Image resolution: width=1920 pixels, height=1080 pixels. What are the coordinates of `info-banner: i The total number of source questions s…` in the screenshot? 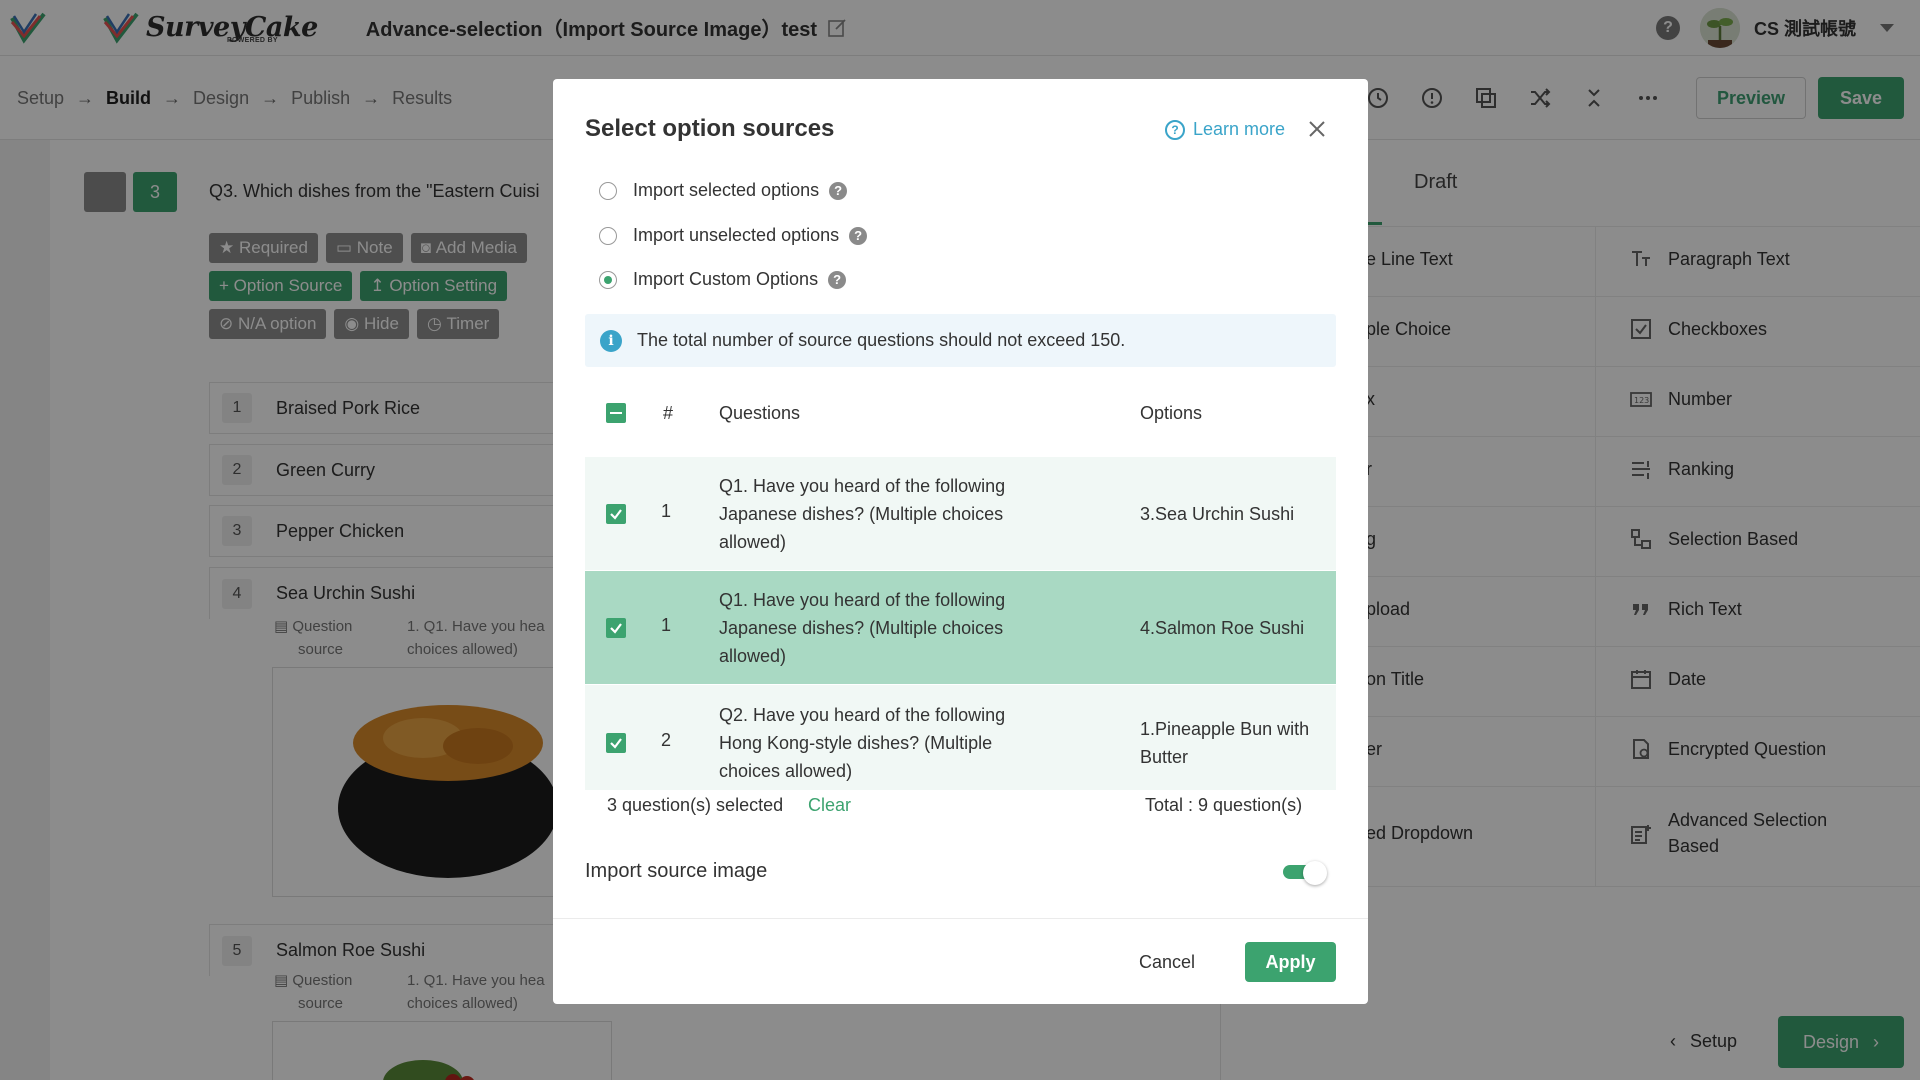 It's located at (960, 340).